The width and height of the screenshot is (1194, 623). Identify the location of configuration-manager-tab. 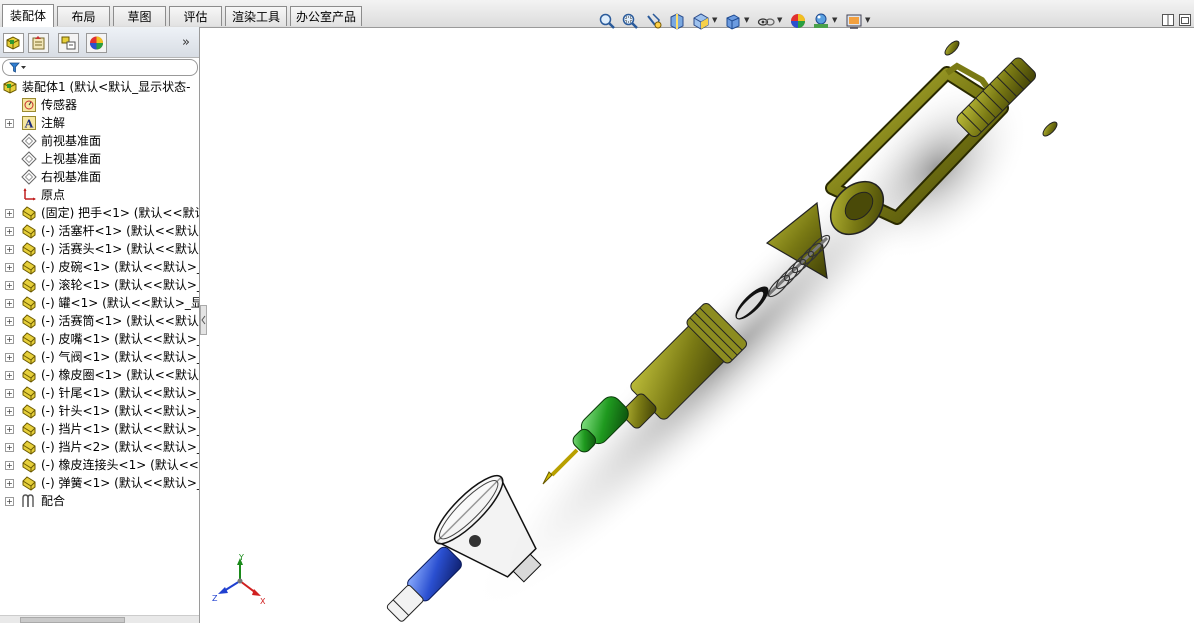
(68, 43).